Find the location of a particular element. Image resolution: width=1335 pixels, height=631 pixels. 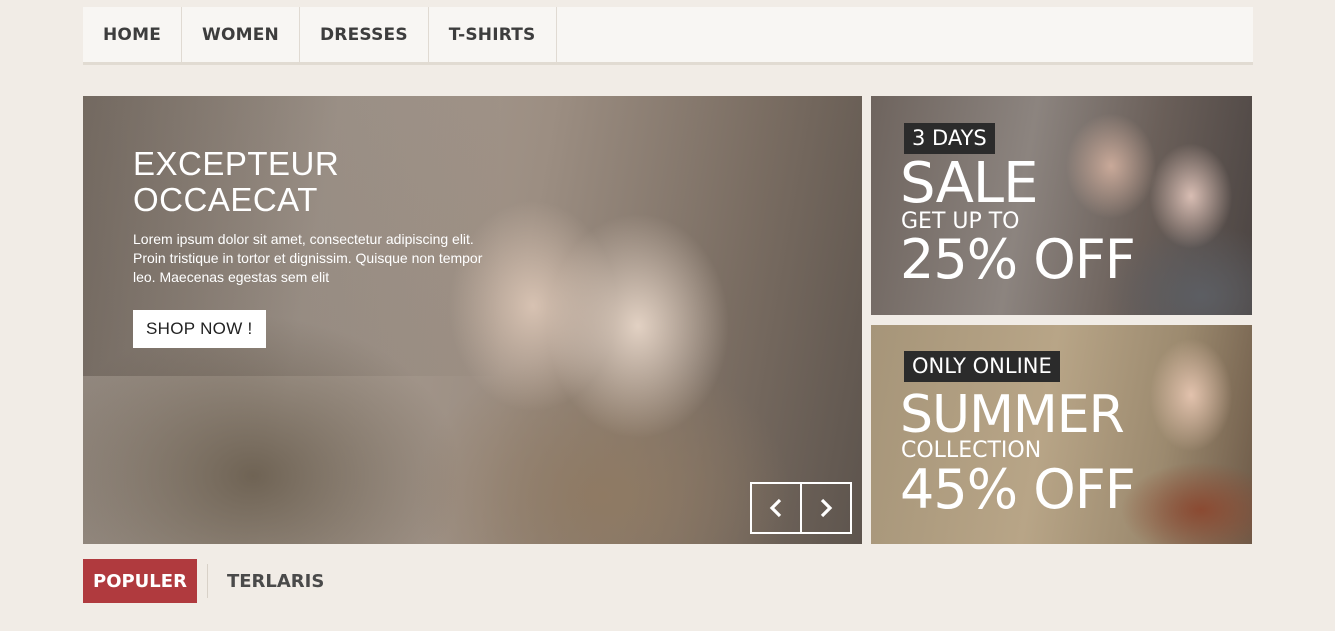

promo-offer: 45% OFF is located at coordinates (1018, 489).